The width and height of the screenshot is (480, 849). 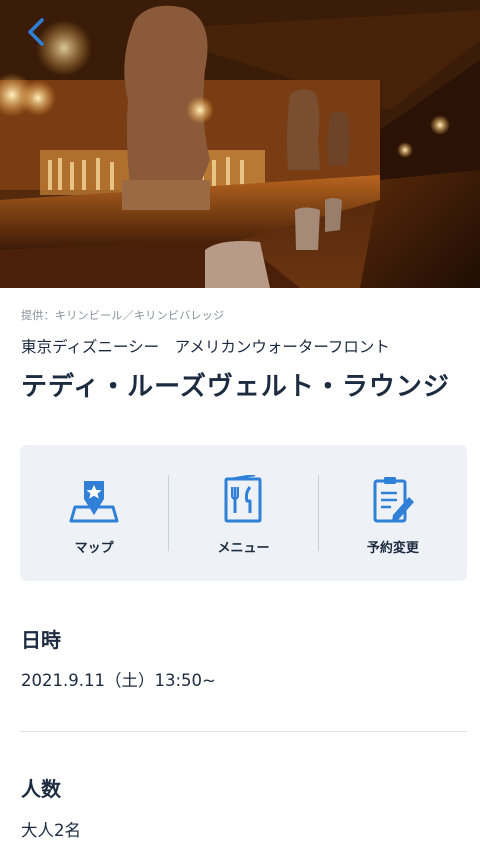 I want to click on menu-button: メニュー, so click(x=243, y=513).